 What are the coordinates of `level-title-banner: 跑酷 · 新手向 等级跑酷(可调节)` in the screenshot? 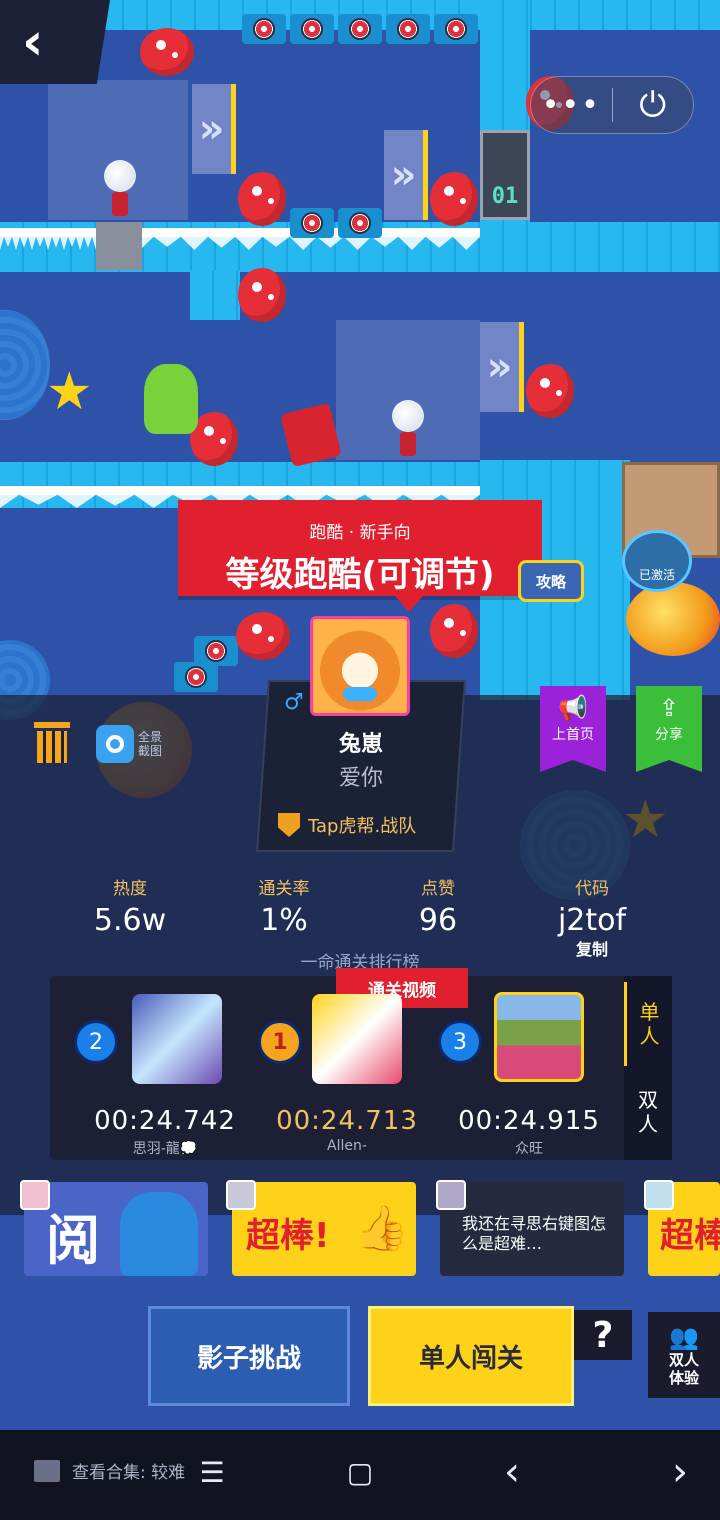 It's located at (360, 548).